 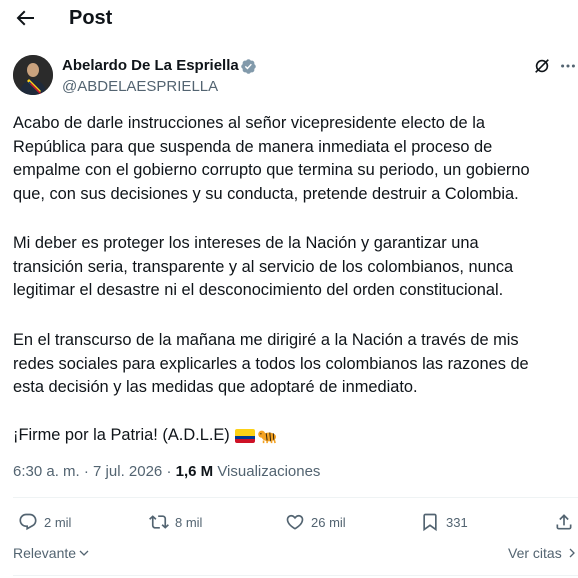 I want to click on tiger-icon, so click(x=267, y=437).